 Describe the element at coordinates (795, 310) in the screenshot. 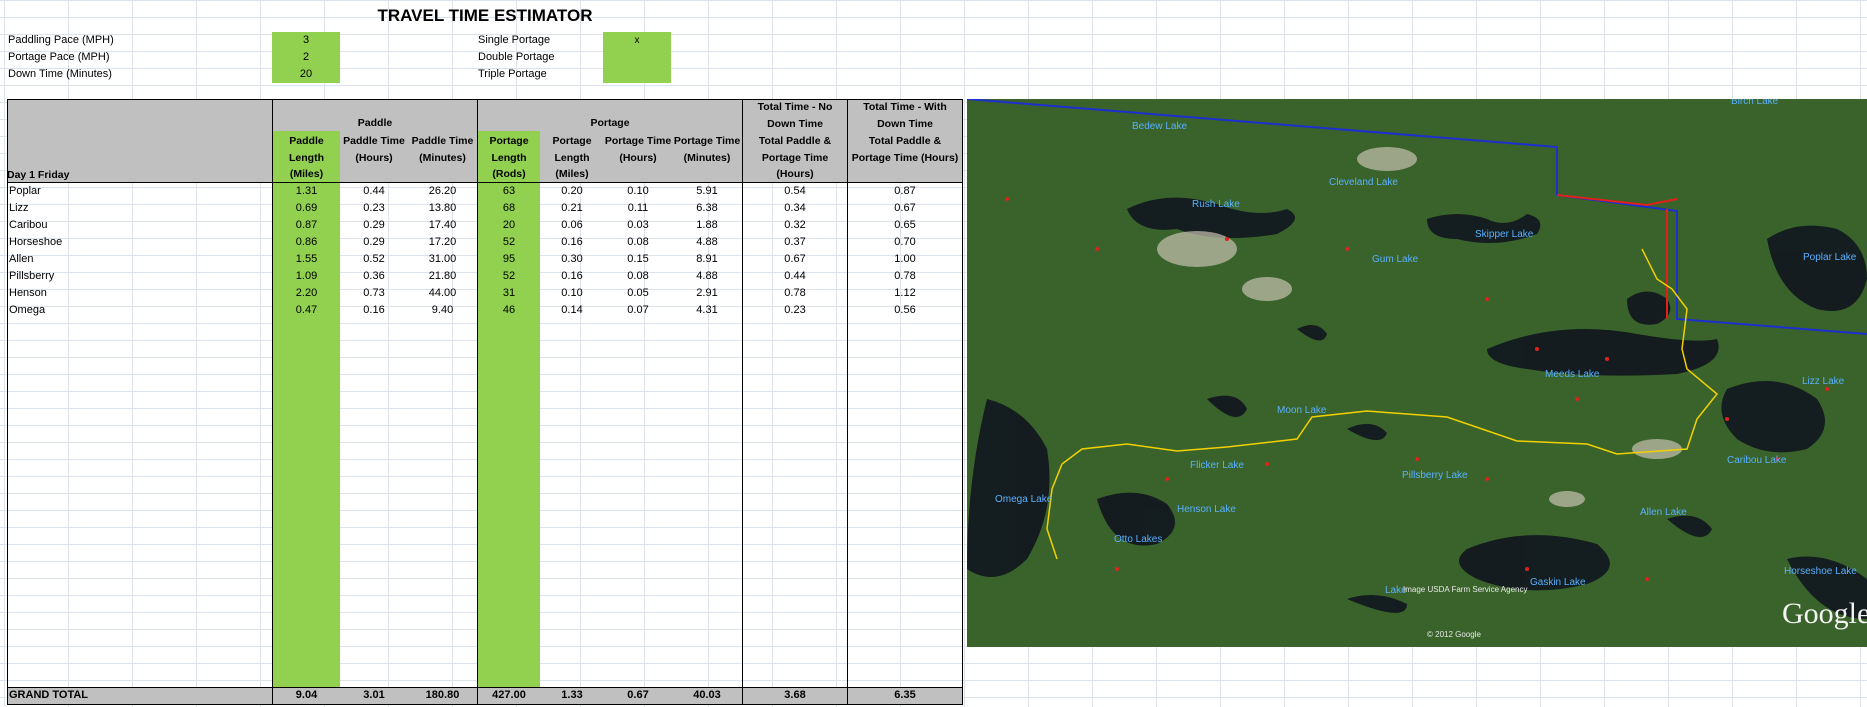

I see `cell-total-no-down: 0.23` at that location.